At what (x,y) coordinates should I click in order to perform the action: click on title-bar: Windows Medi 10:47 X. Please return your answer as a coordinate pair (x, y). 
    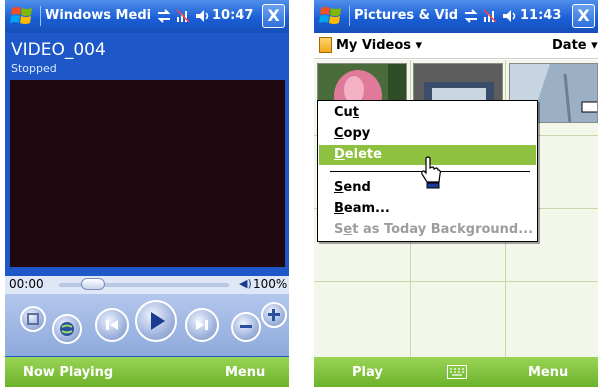
    Looking at the image, I should click on (147, 16).